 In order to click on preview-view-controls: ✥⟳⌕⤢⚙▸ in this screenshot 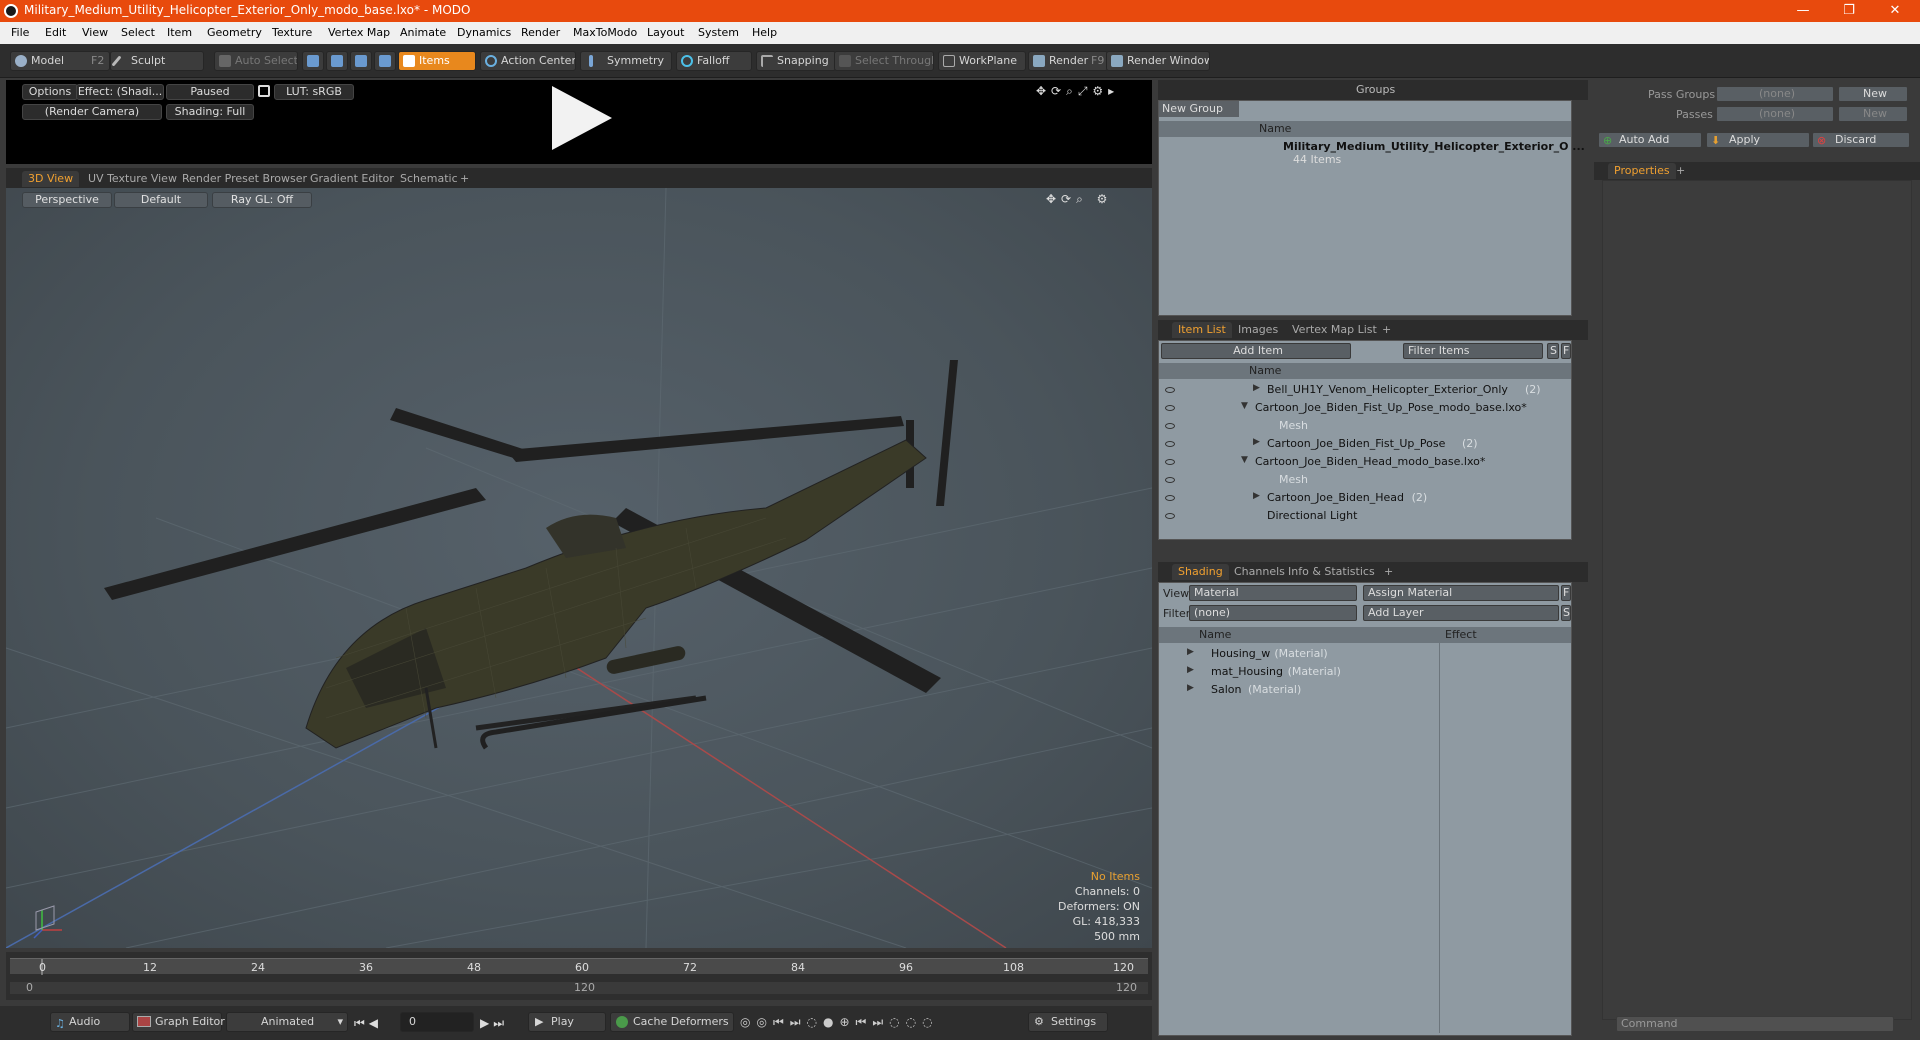, I will do `click(1091, 91)`.